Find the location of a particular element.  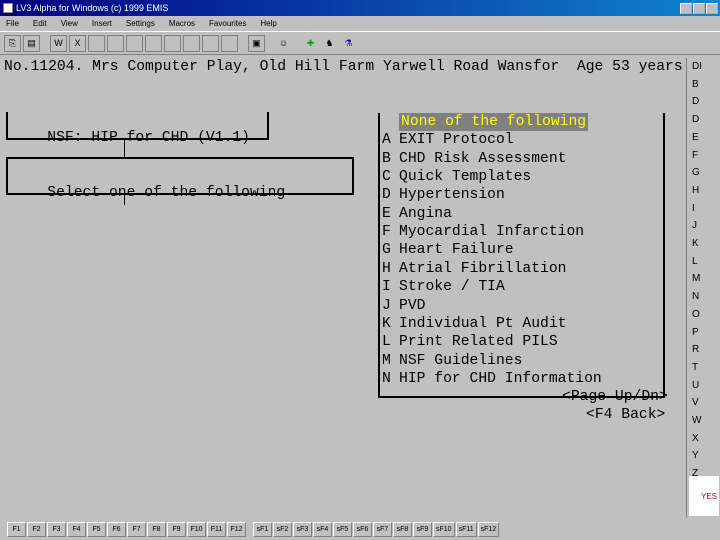

fkey-sf4: sF4 is located at coordinates (322, 529).